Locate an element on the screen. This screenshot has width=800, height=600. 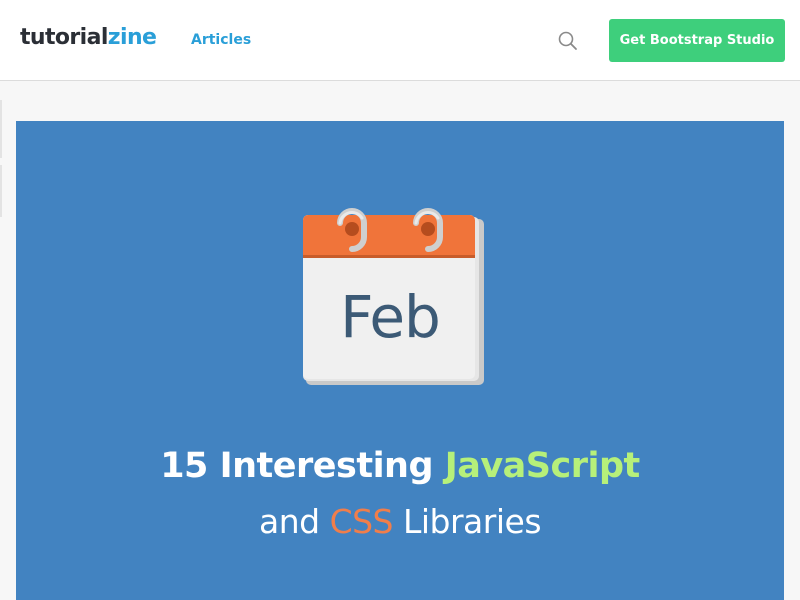
subtitle-suffix: Libraries is located at coordinates (467, 521).